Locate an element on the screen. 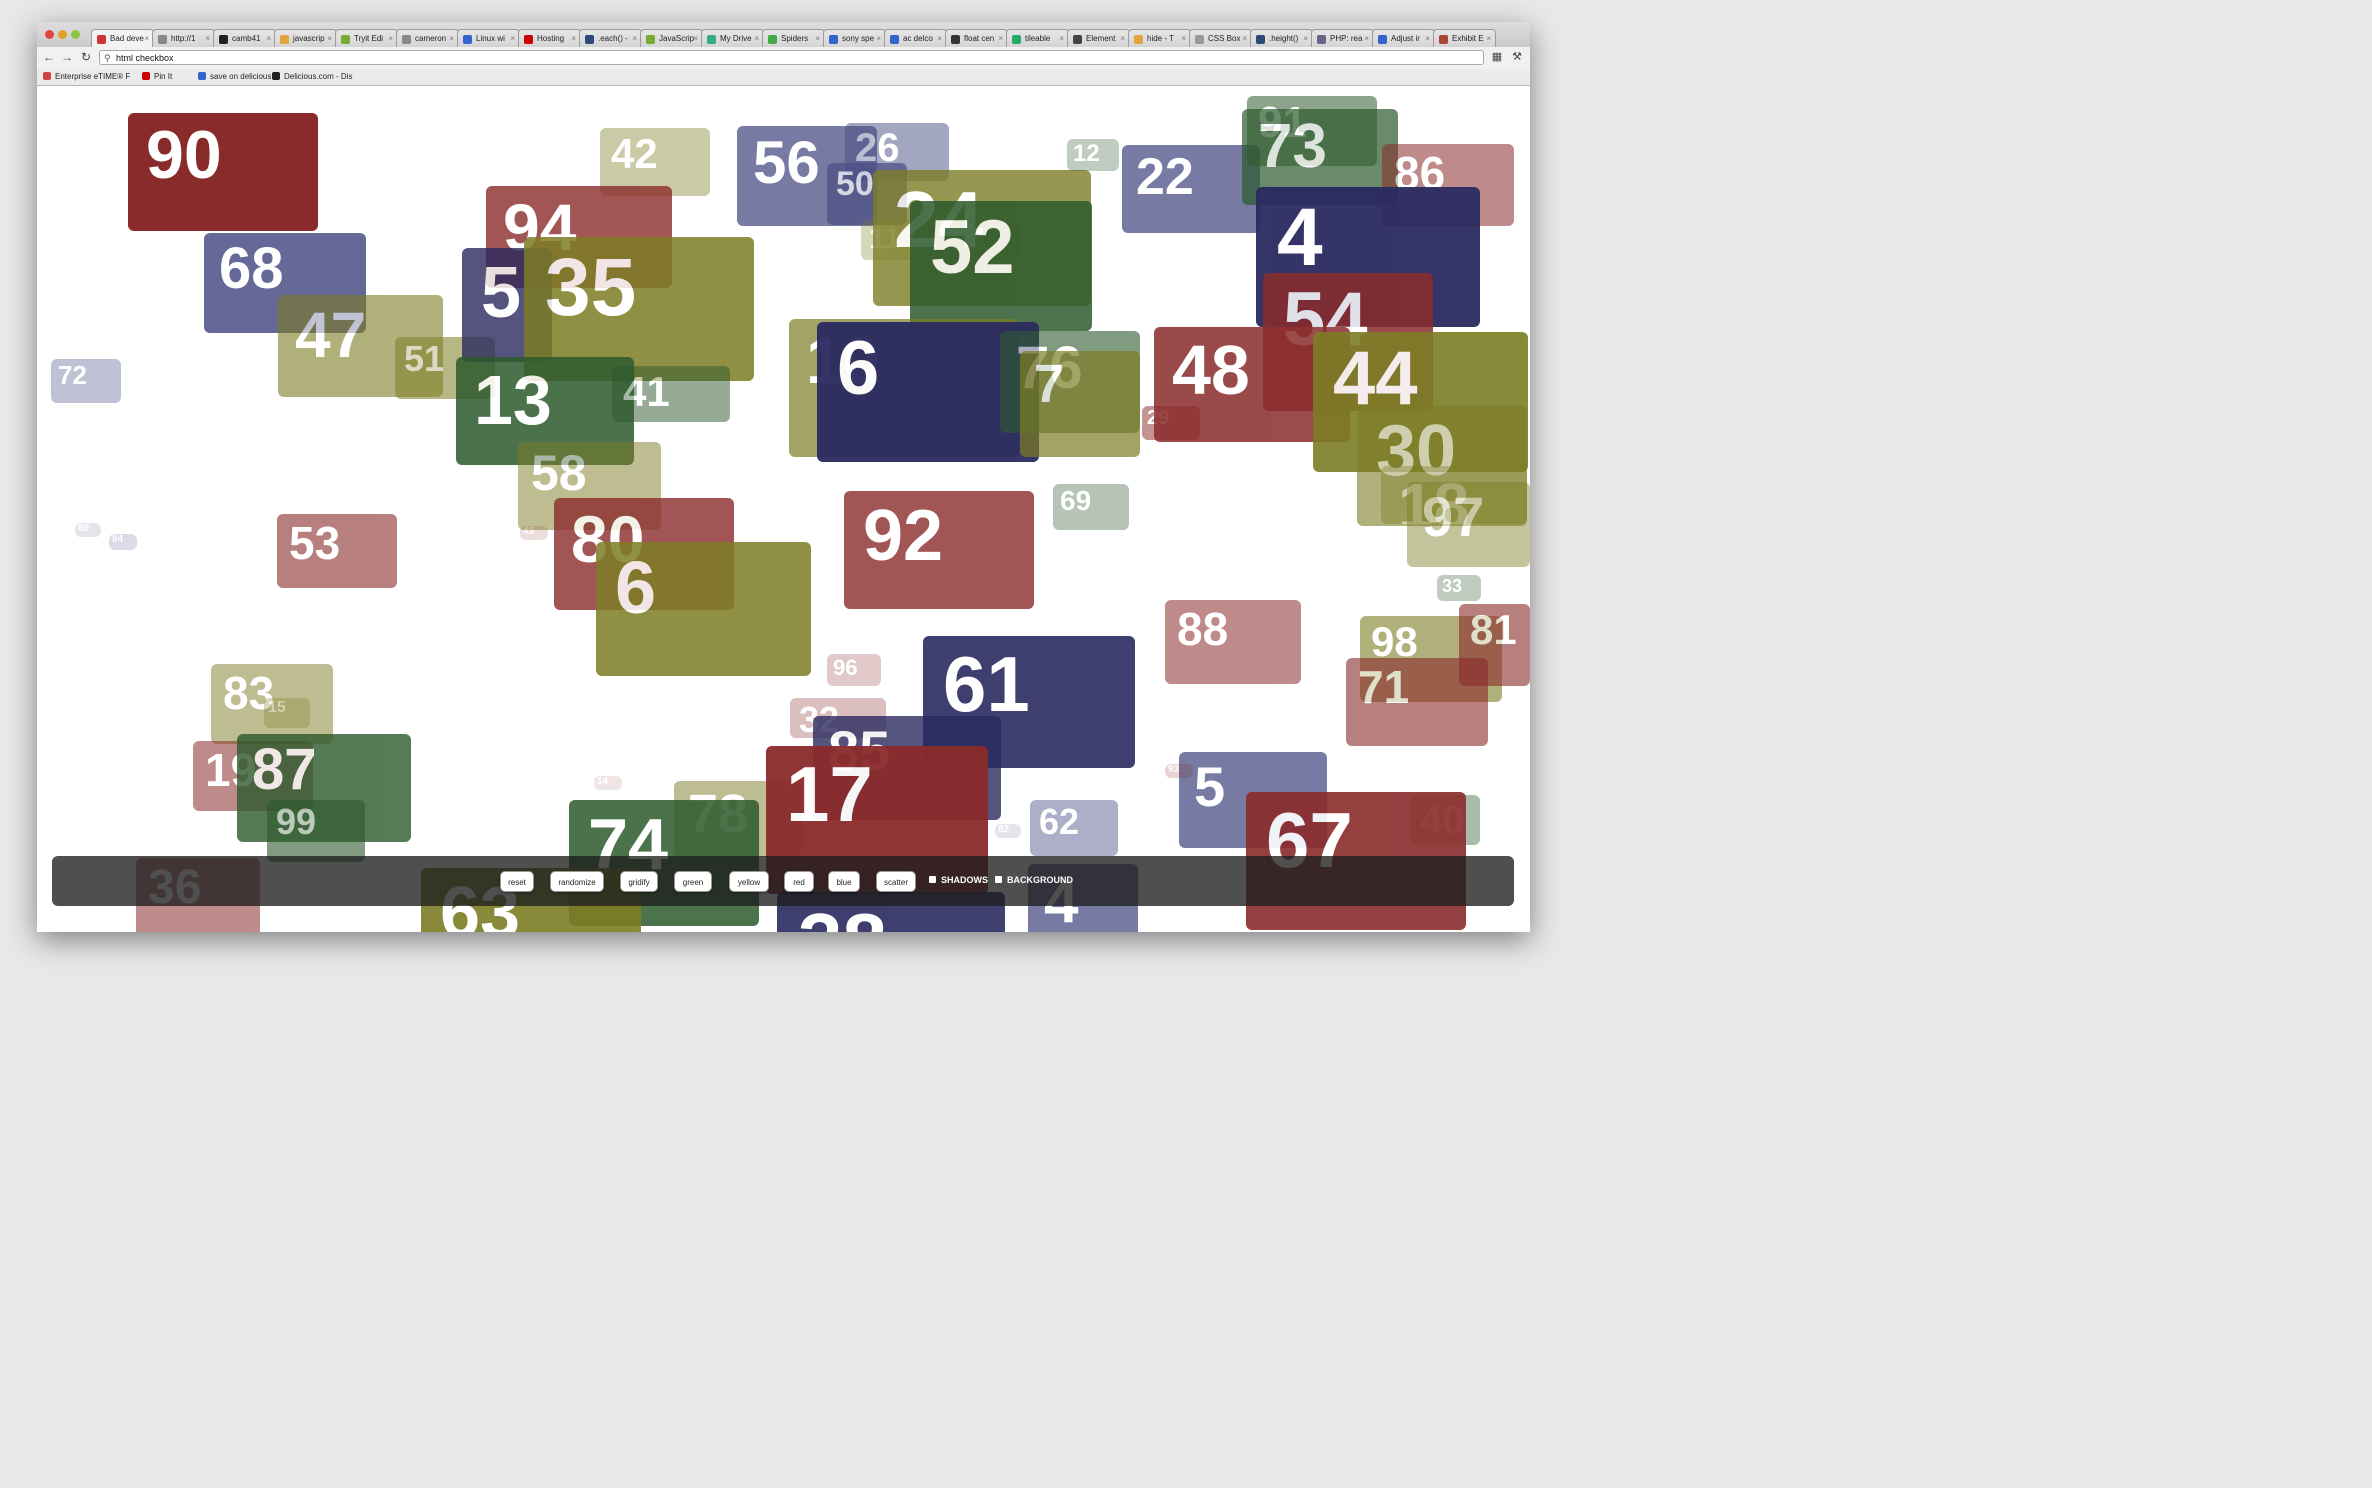 The width and height of the screenshot is (2372, 1488). number-tile: 15 is located at coordinates (287, 713).